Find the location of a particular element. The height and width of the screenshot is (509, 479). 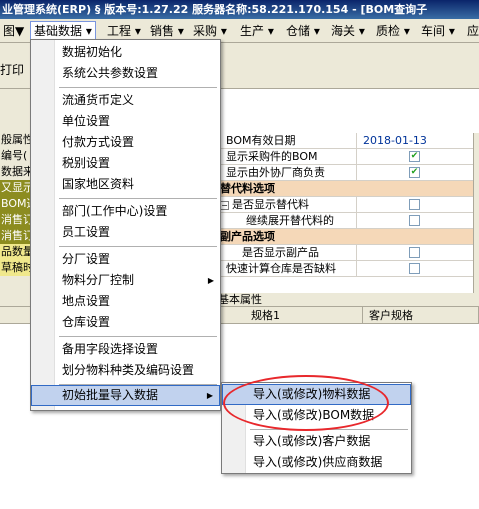

grid-label-wrap: − 是否显示替代料 is located at coordinates (286, 204).